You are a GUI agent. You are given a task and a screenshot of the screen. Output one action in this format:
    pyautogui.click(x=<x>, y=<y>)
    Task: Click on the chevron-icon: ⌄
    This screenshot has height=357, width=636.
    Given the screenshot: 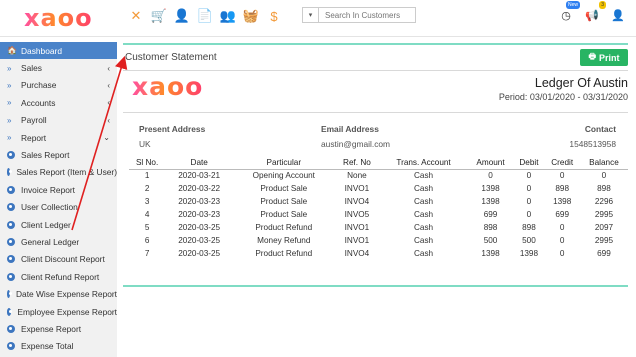 What is the action you would take?
    pyautogui.click(x=106, y=138)
    